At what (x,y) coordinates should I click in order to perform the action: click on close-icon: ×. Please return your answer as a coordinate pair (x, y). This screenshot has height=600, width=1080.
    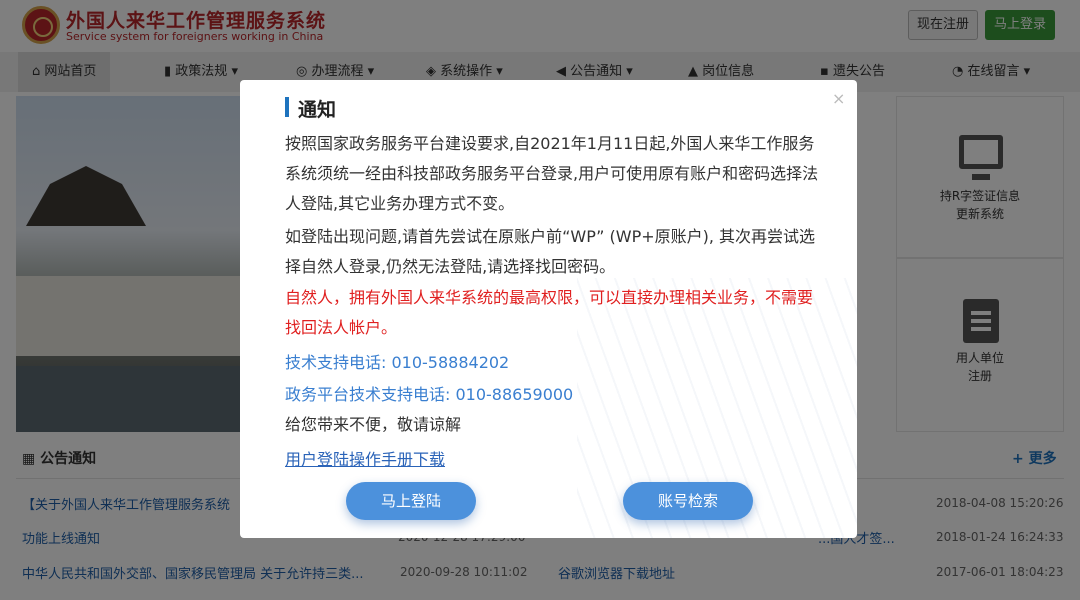
    Looking at the image, I should click on (838, 98).